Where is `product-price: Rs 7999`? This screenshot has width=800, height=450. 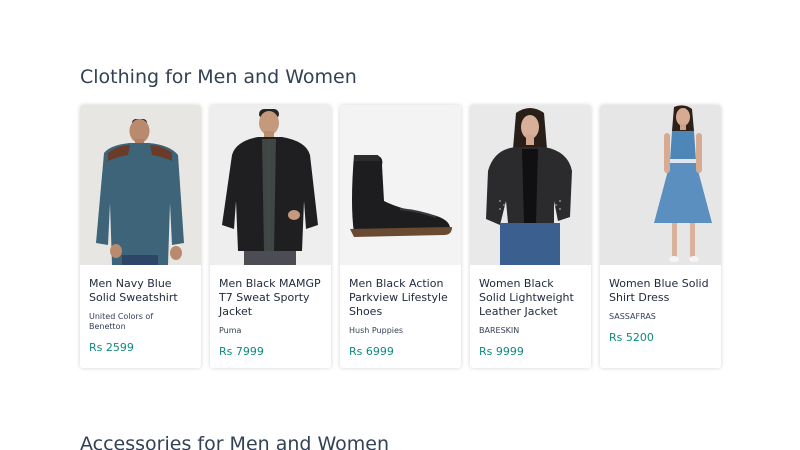 product-price: Rs 7999 is located at coordinates (241, 351).